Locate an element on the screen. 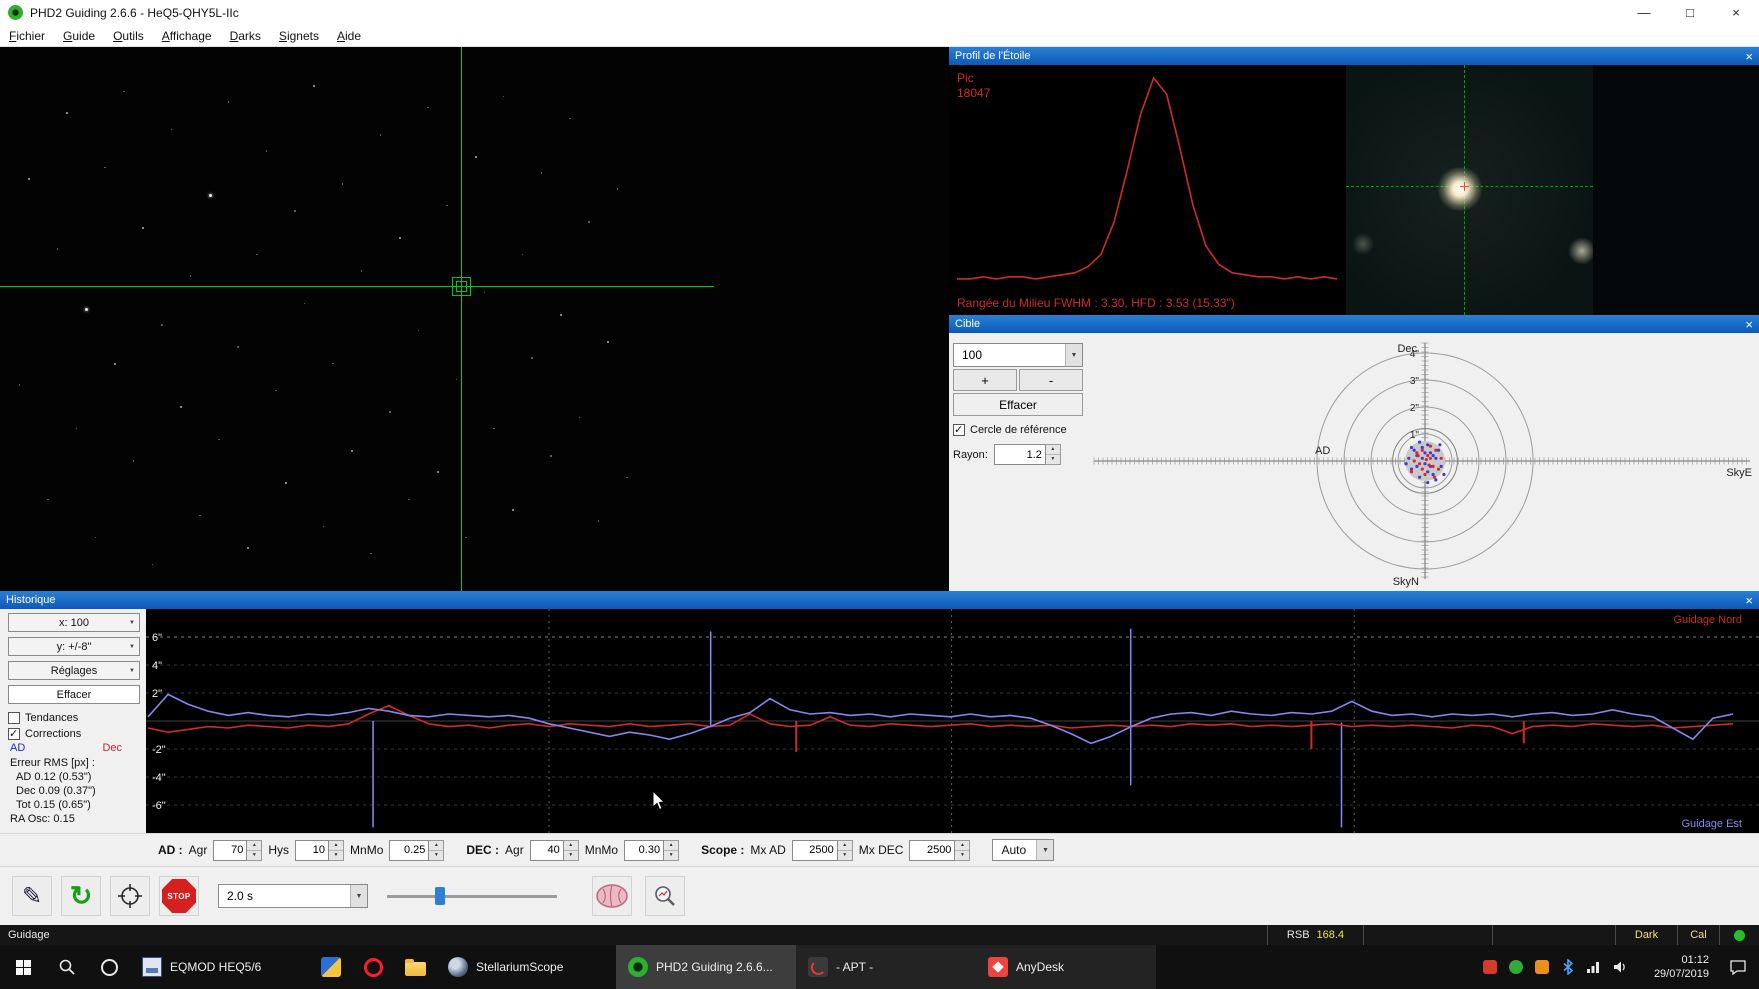 The height and width of the screenshot is (989, 1759). ad-aggression-spinner: ▲▼ is located at coordinates (238, 850).